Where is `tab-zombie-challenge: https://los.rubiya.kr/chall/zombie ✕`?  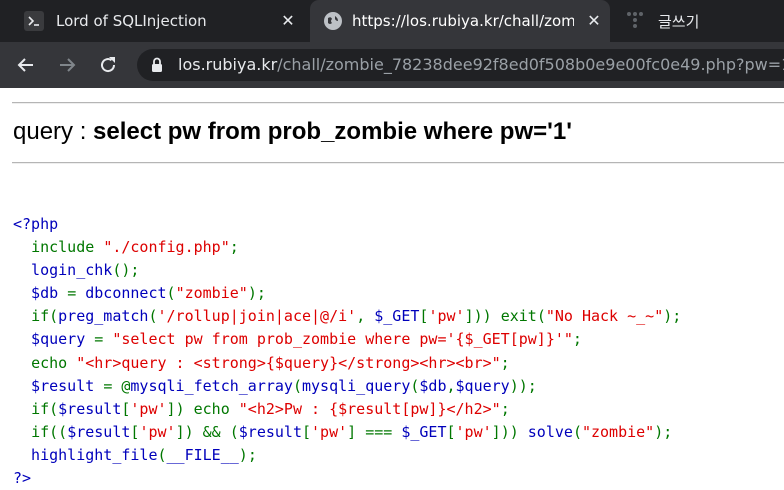
tab-zombie-challenge: https://los.rubiya.kr/chall/zombie ✕ is located at coordinates (460, 21).